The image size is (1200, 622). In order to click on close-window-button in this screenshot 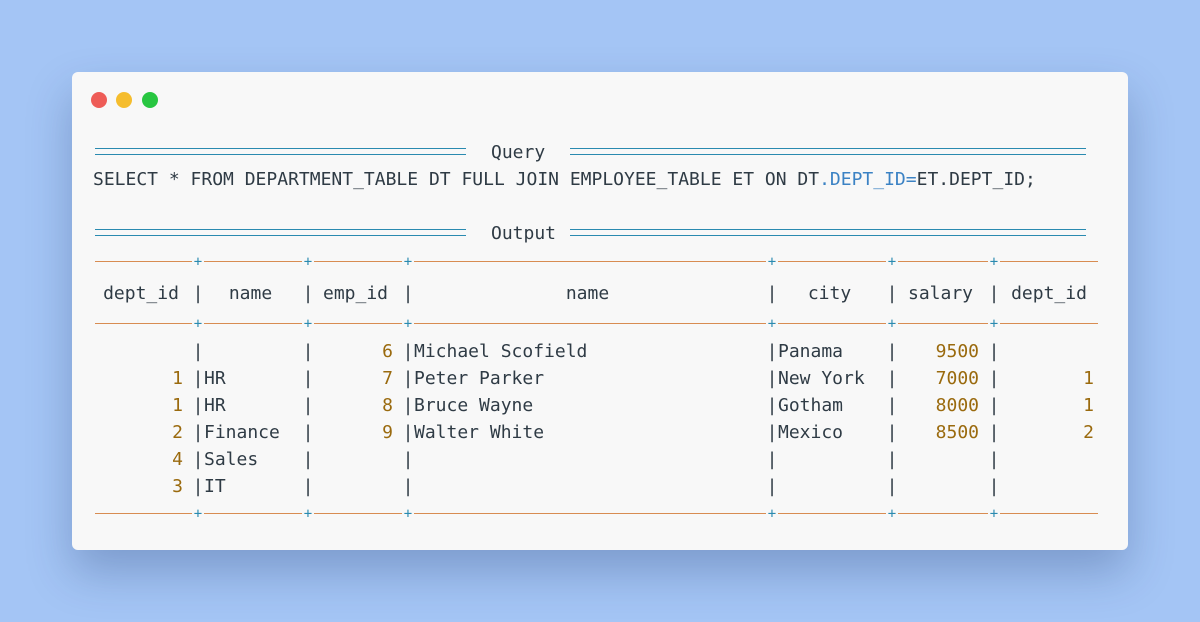, I will do `click(99, 100)`.